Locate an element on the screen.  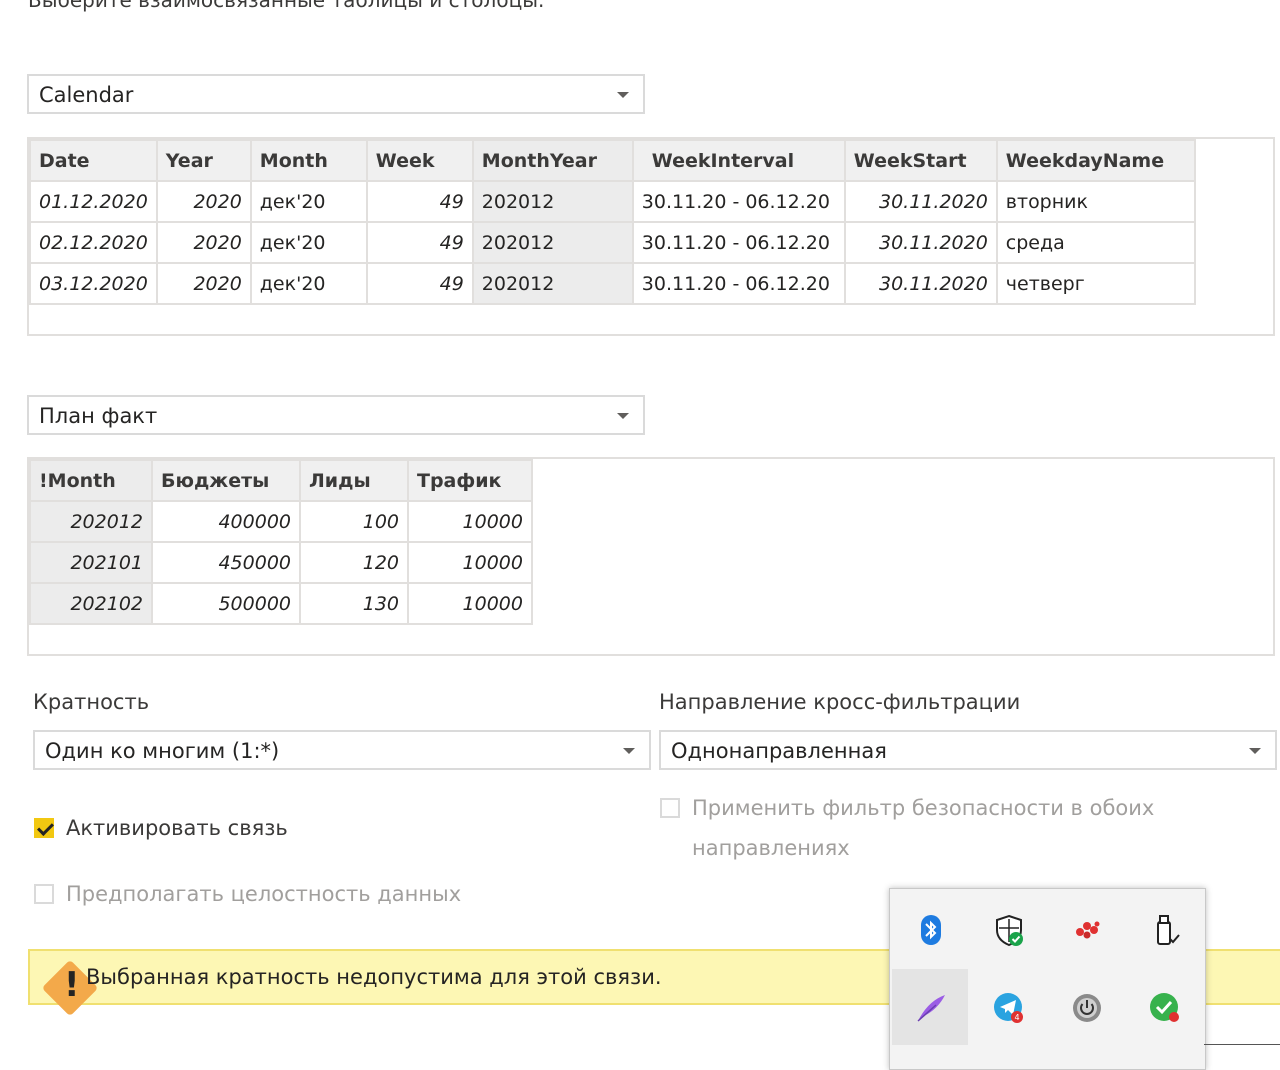
table-row: 202012 400000 100 10000 is located at coordinates (281, 521).